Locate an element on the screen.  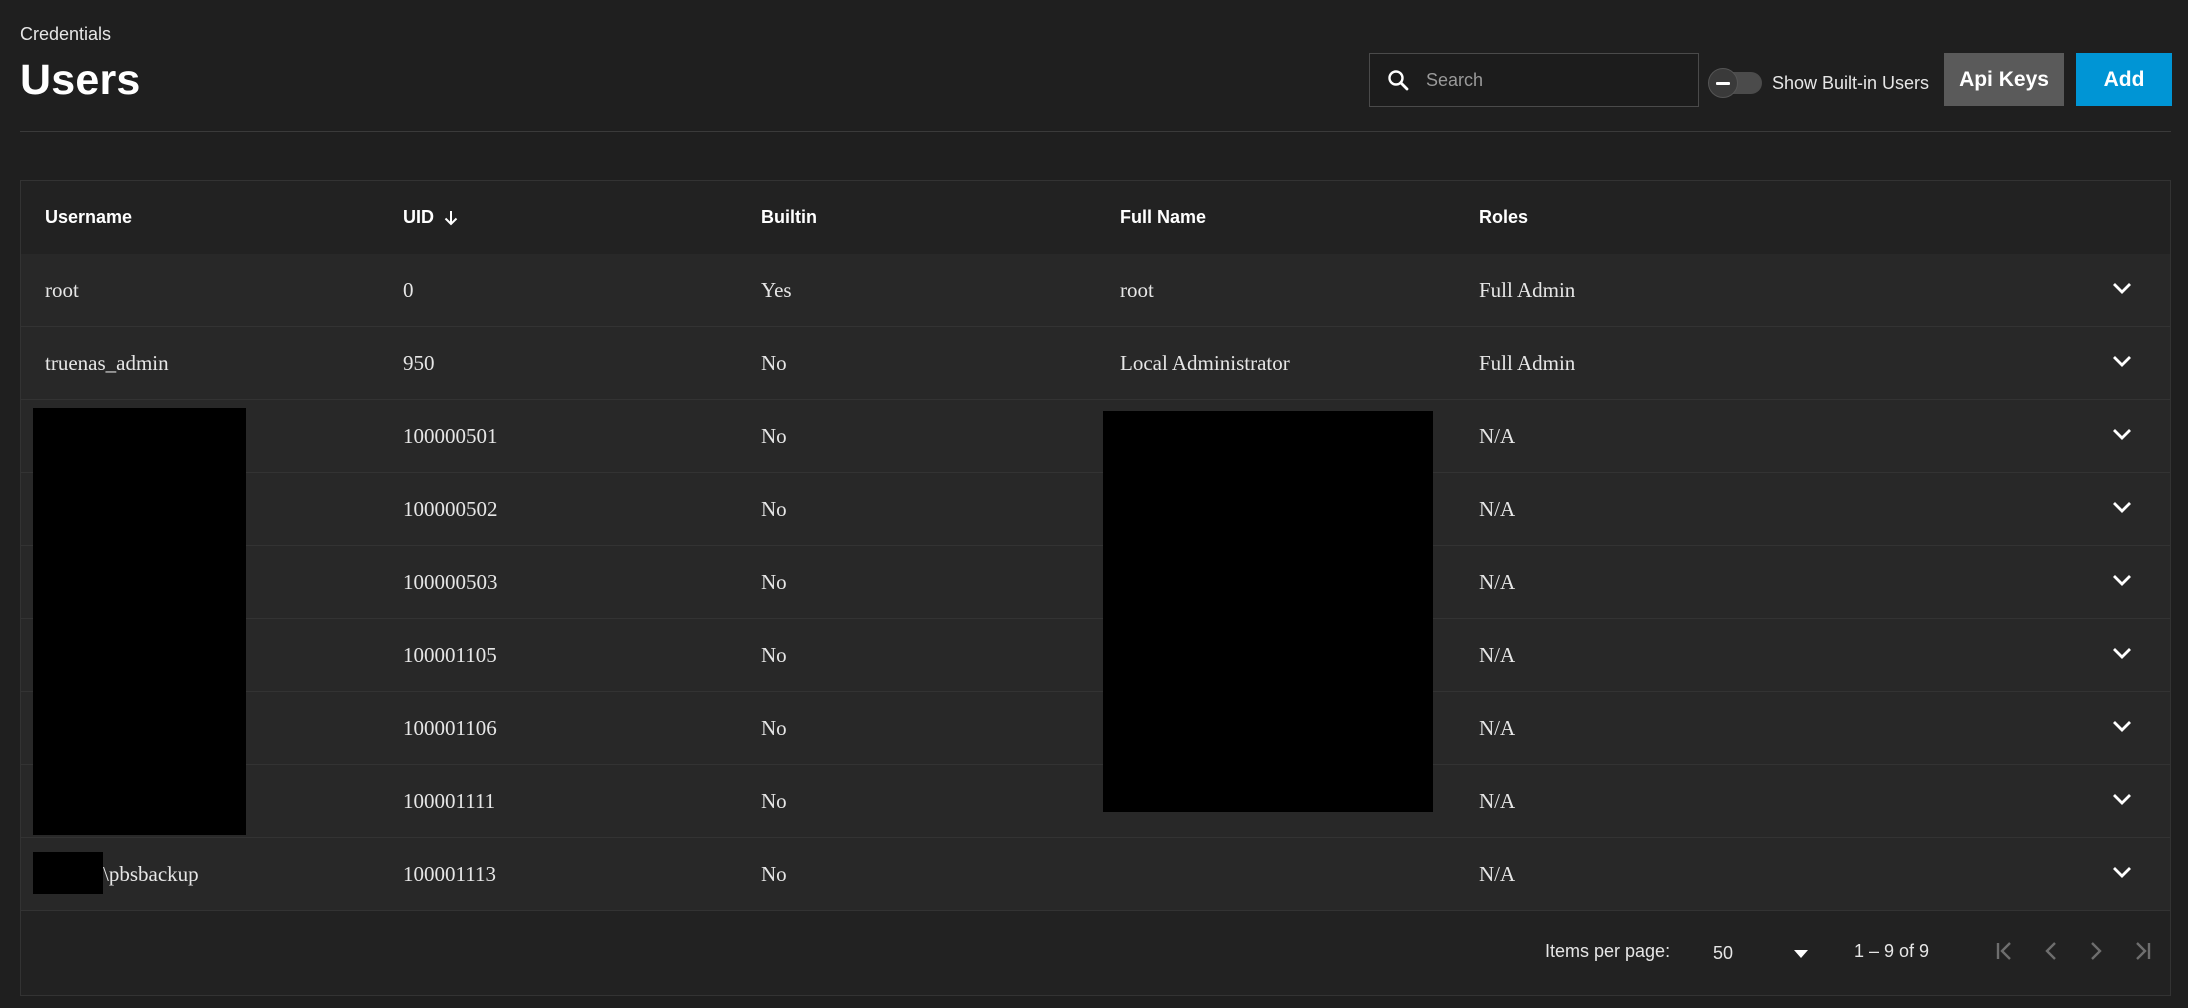
next-page-button is located at coordinates (2096, 953).